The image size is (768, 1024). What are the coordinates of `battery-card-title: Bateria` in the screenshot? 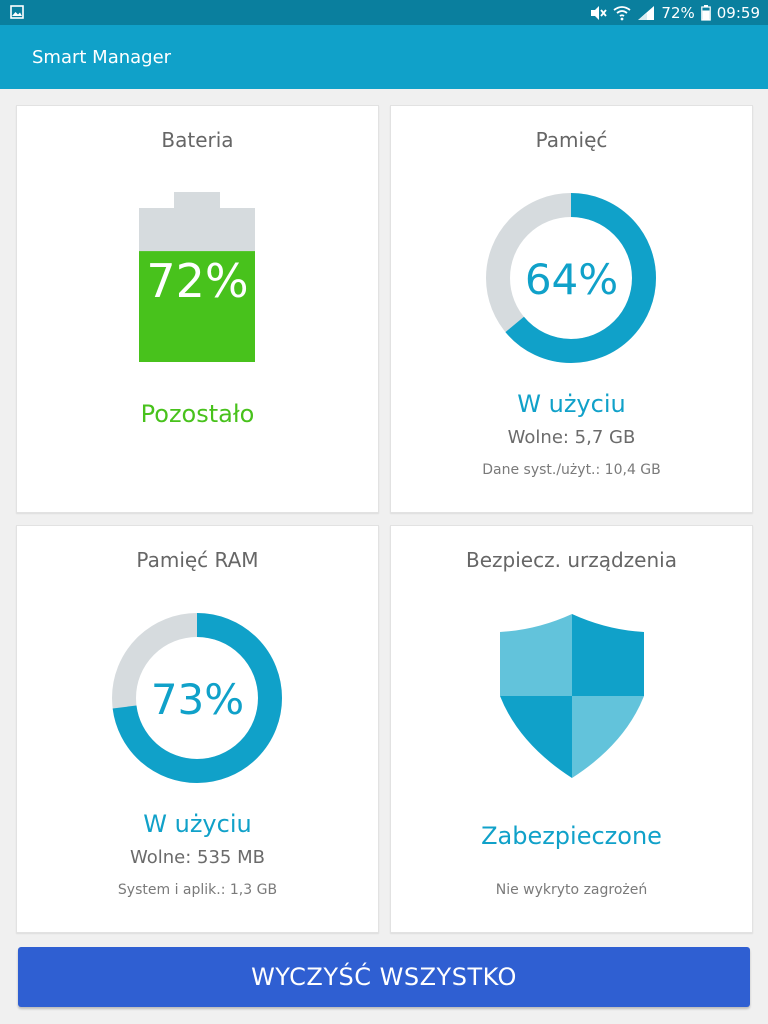 It's located at (197, 140).